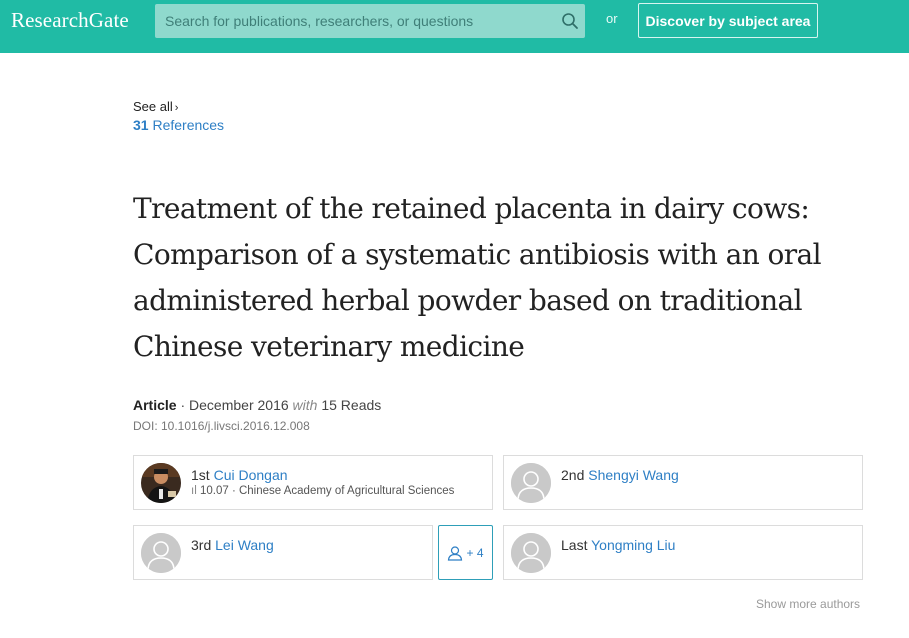  Describe the element at coordinates (455, 553) in the screenshot. I see `person-icon` at that location.